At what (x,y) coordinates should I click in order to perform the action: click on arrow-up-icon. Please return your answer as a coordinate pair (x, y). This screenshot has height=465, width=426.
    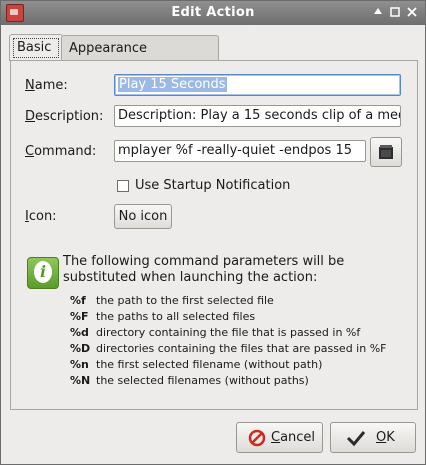
    Looking at the image, I should click on (378, 11).